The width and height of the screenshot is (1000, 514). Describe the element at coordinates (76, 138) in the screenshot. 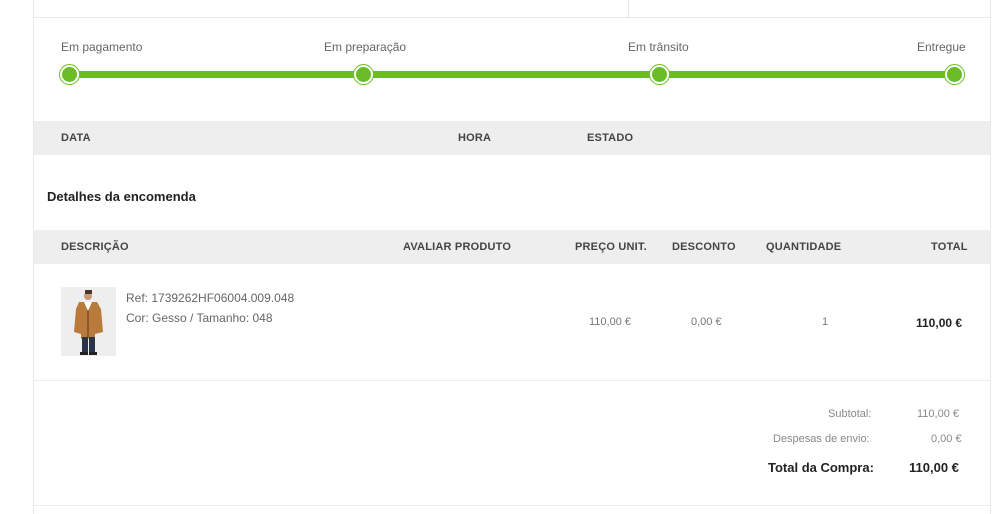

I see `col-header-date: DATA` at that location.